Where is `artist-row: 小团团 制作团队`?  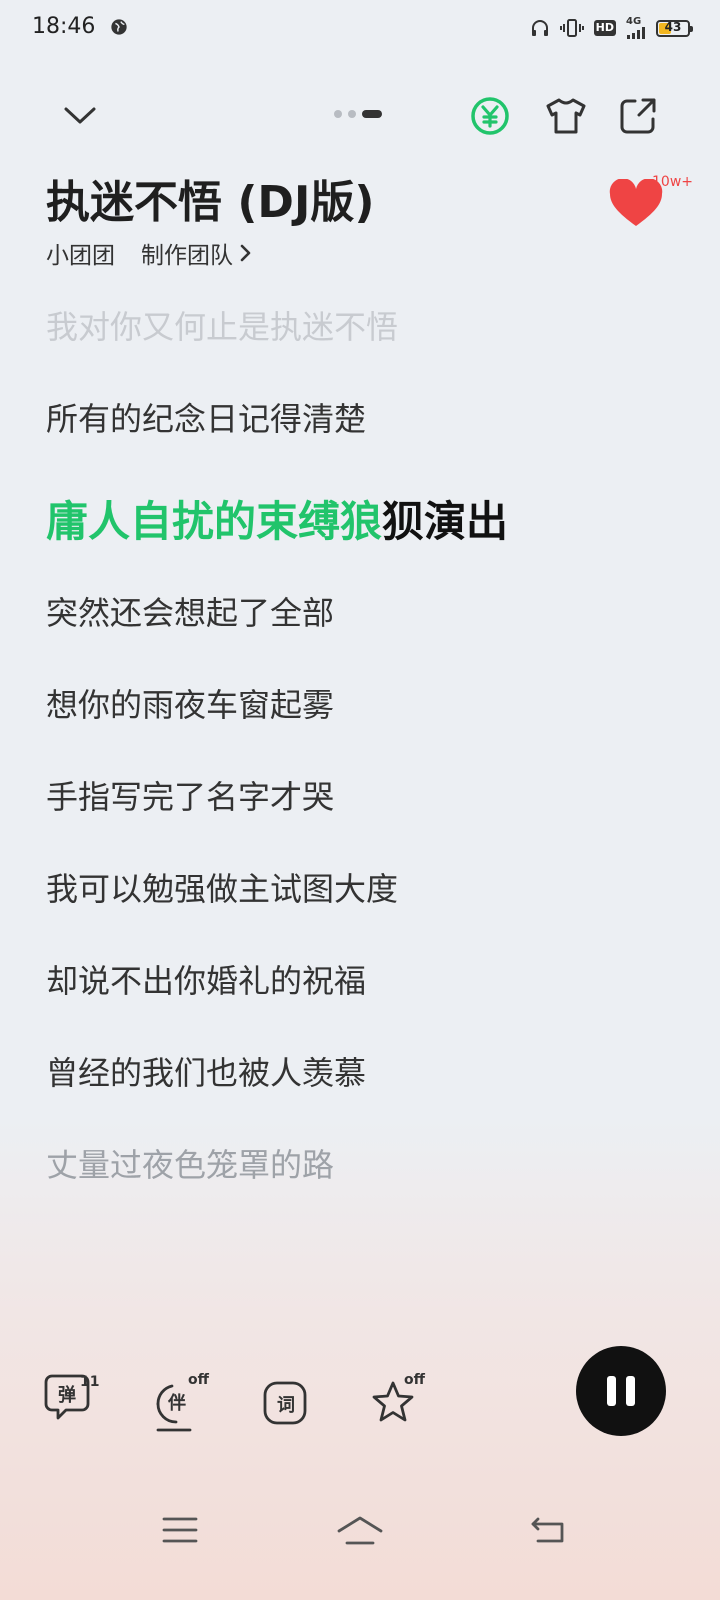 artist-row: 小团团 制作团队 is located at coordinates (150, 253).